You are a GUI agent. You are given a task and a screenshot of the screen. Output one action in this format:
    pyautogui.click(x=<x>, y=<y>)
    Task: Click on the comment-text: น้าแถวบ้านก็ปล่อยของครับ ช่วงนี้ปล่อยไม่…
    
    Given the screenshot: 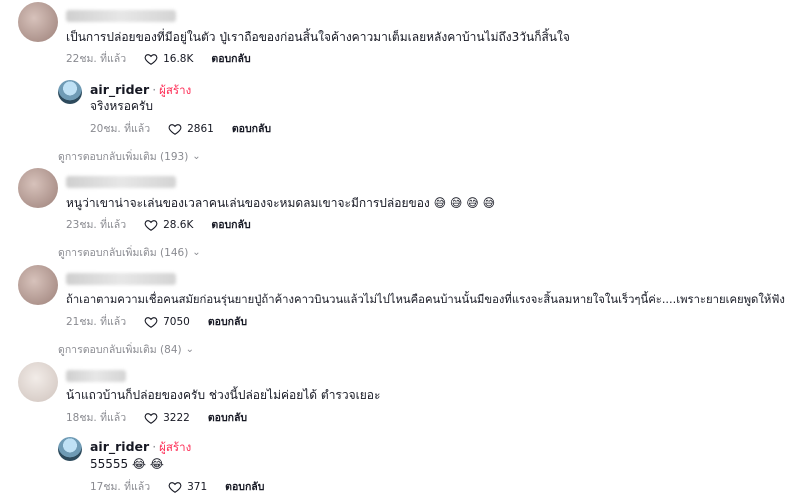 What is the action you would take?
    pyautogui.click(x=223, y=395)
    